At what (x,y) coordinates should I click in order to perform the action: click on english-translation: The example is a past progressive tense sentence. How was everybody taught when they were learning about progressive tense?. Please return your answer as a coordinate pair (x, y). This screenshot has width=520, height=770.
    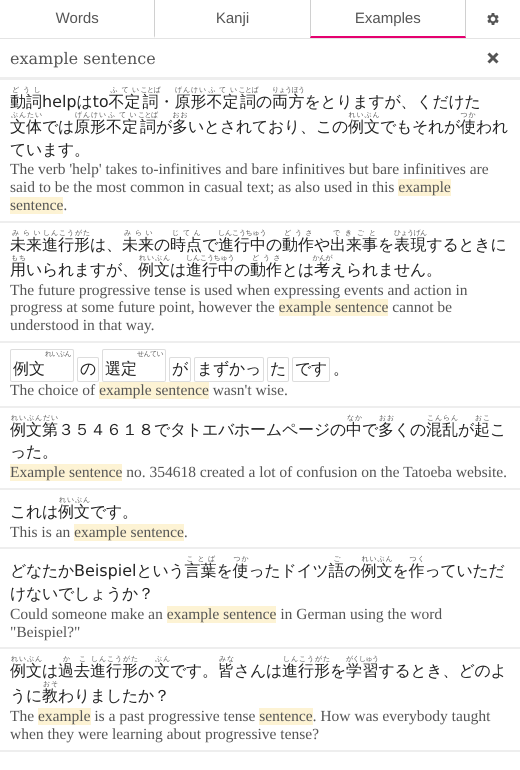
    Looking at the image, I should click on (251, 726).